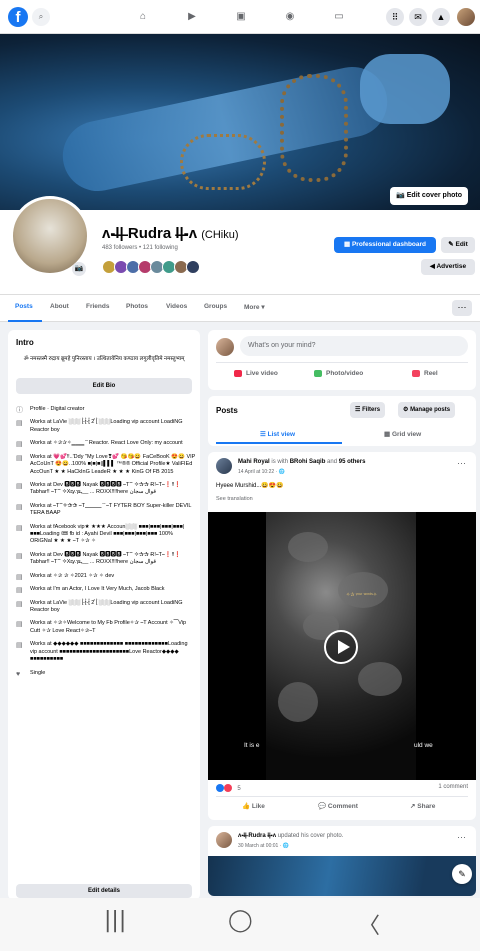  What do you see at coordinates (25, 342) in the screenshot?
I see `intro-title: Intro` at bounding box center [25, 342].